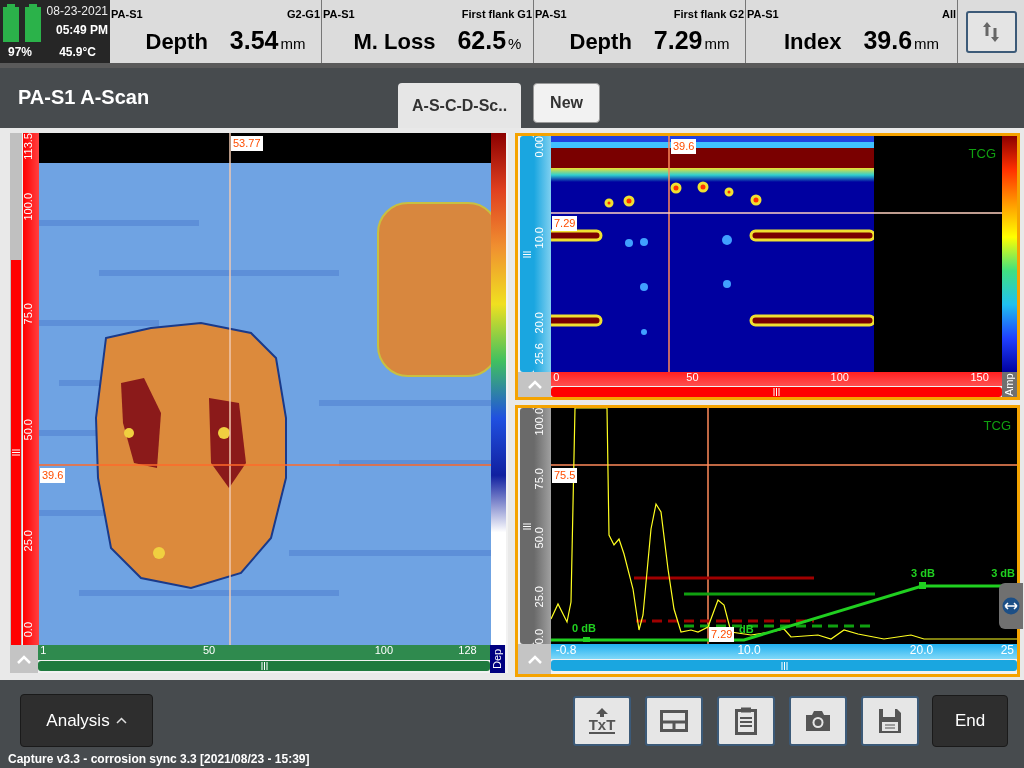  What do you see at coordinates (303, 14) in the screenshot?
I see `readout-gate: G2-G1` at bounding box center [303, 14].